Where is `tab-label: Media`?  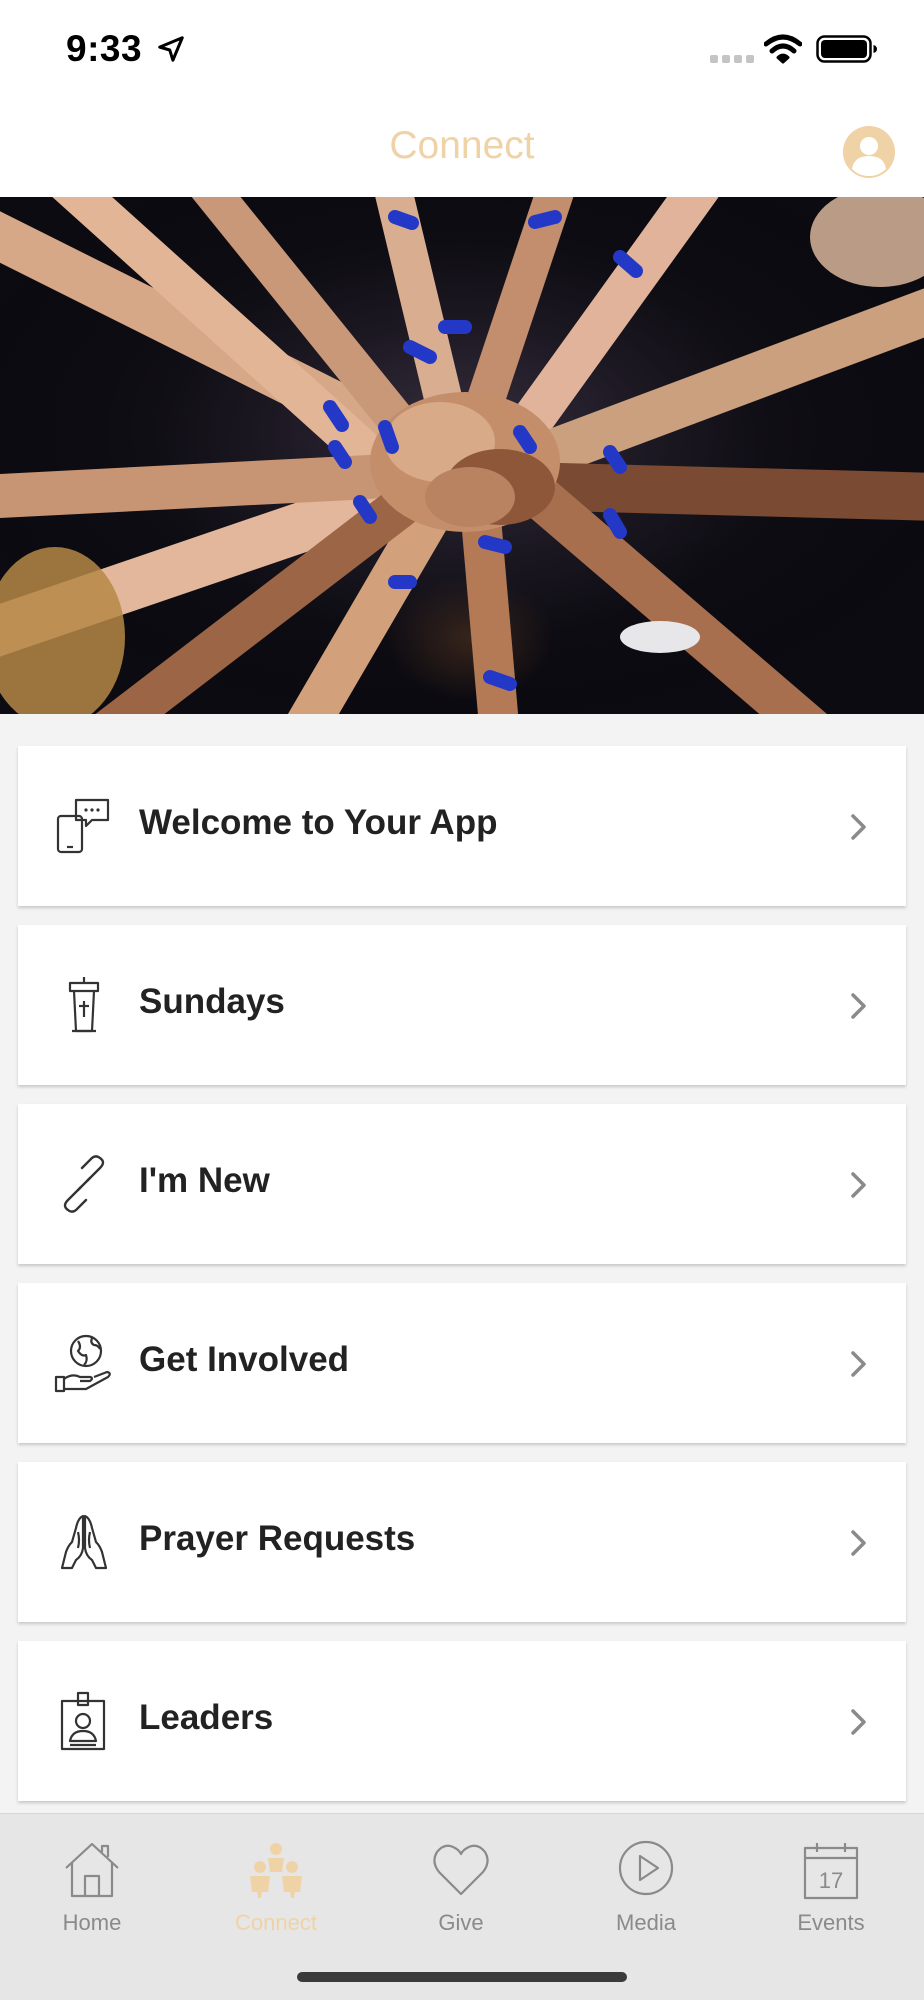 tab-label: Media is located at coordinates (646, 1922).